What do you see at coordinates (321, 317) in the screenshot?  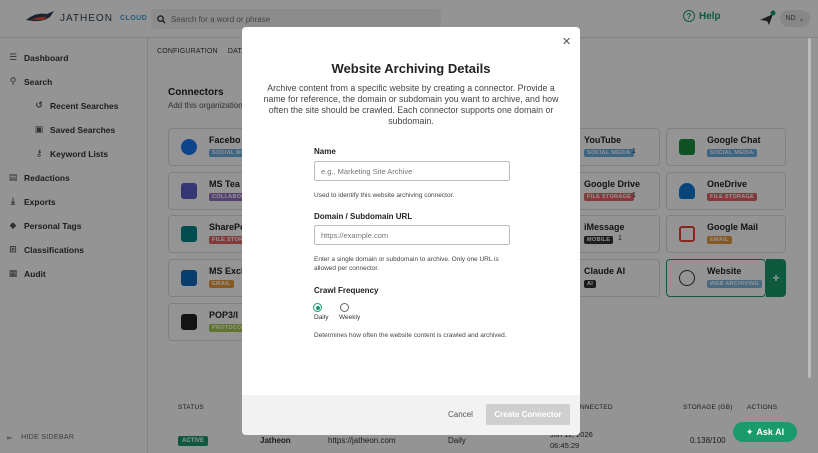 I see `daily-label: Daily` at bounding box center [321, 317].